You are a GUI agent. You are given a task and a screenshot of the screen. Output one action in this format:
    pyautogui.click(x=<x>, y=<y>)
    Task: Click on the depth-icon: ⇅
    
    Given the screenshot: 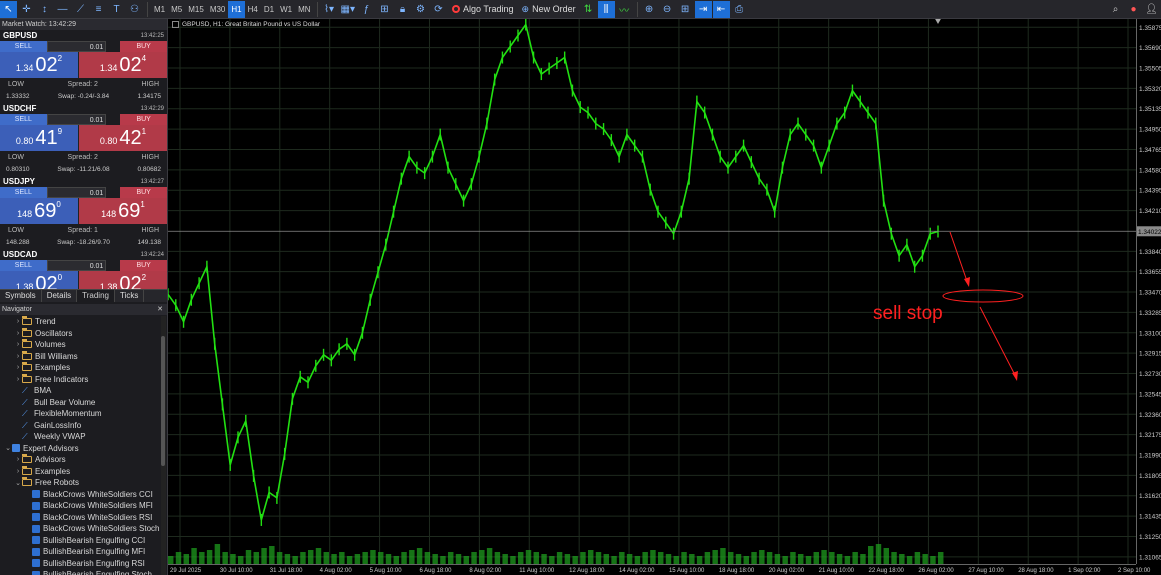 What is the action you would take?
    pyautogui.click(x=588, y=9)
    